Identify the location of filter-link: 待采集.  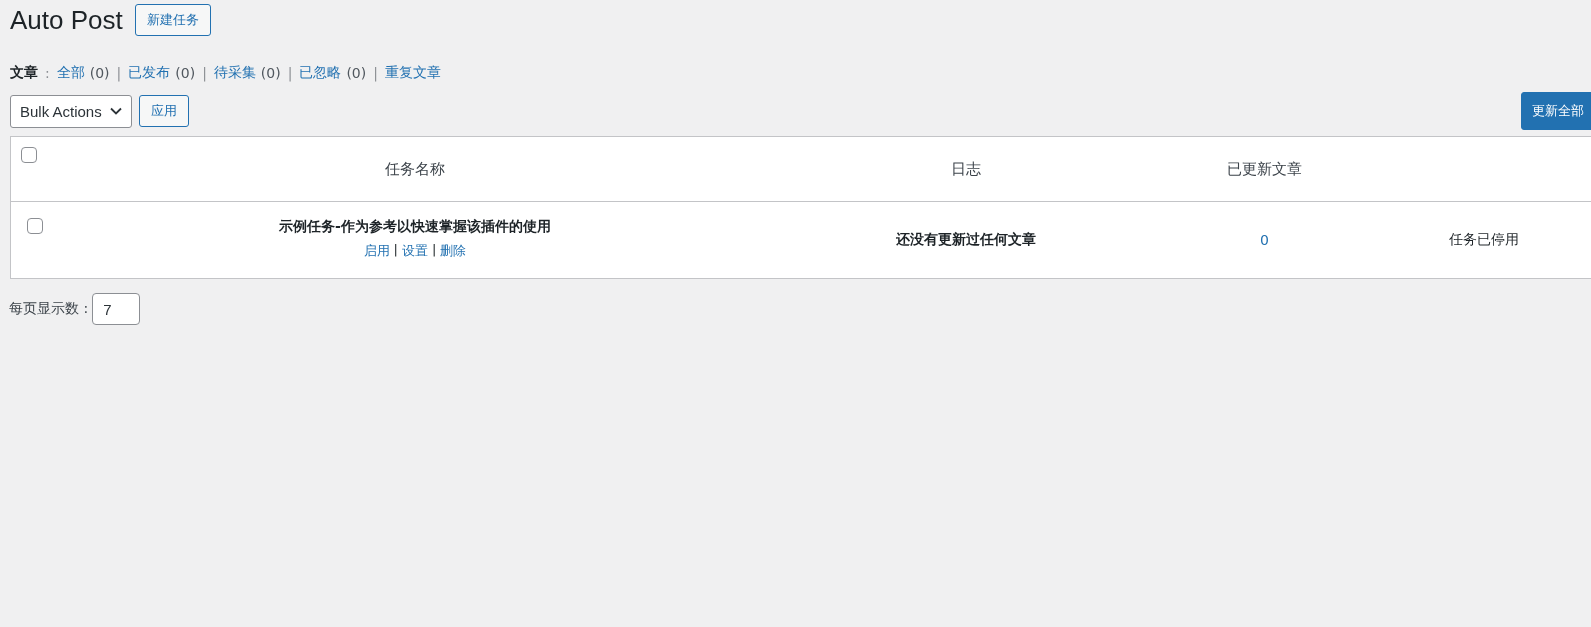
(234, 73).